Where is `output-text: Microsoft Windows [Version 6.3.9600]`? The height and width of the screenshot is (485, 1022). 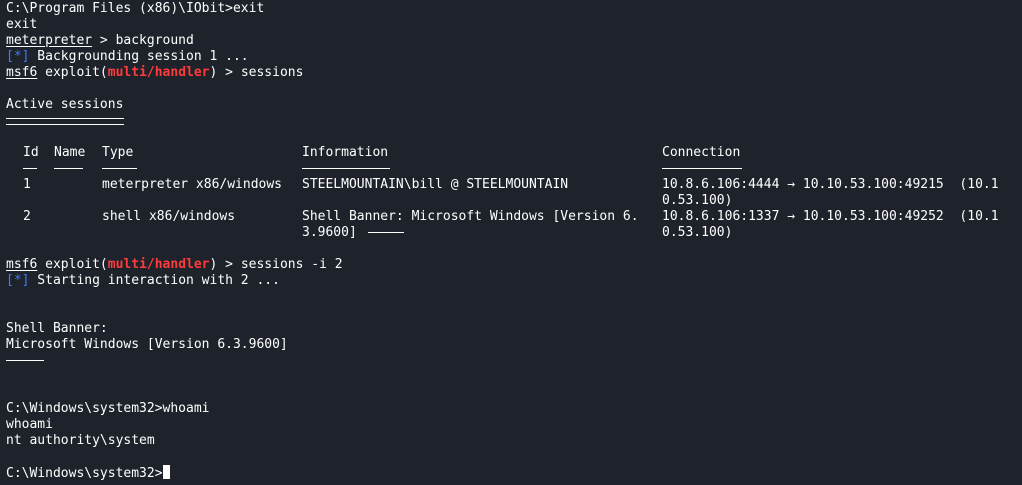
output-text: Microsoft Windows [Version 6.3.9600] is located at coordinates (147, 344).